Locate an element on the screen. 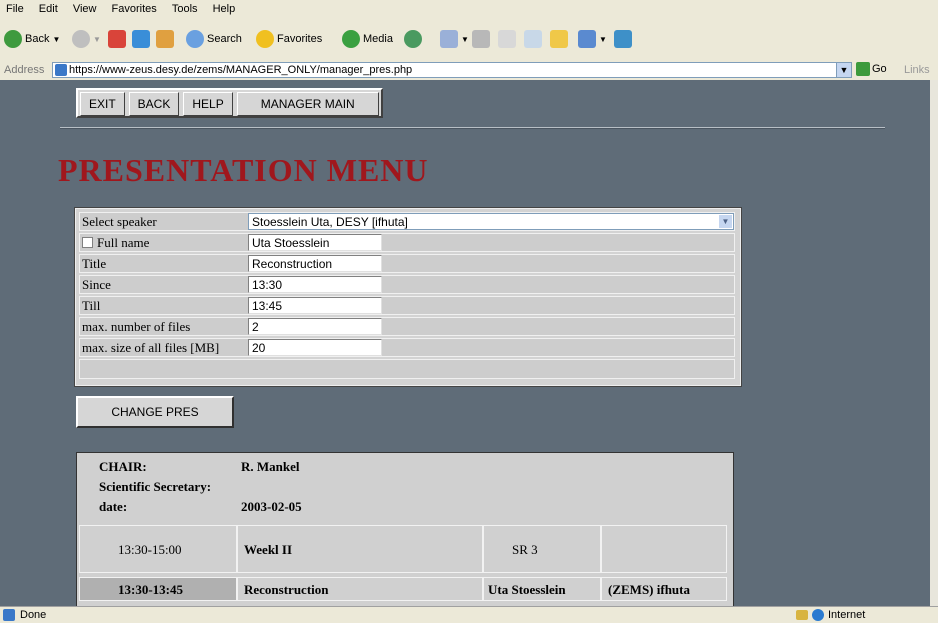 The width and height of the screenshot is (938, 623). talk-speaker-cell: Uta Stoesslein is located at coordinates (542, 589).